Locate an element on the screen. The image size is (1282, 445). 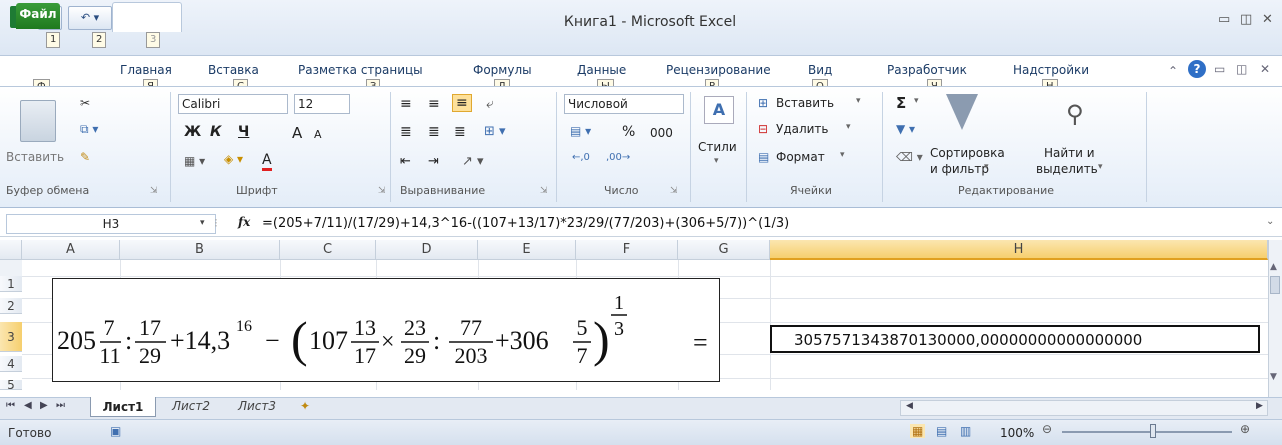
row-header-5: 5 is located at coordinates (11, 385).